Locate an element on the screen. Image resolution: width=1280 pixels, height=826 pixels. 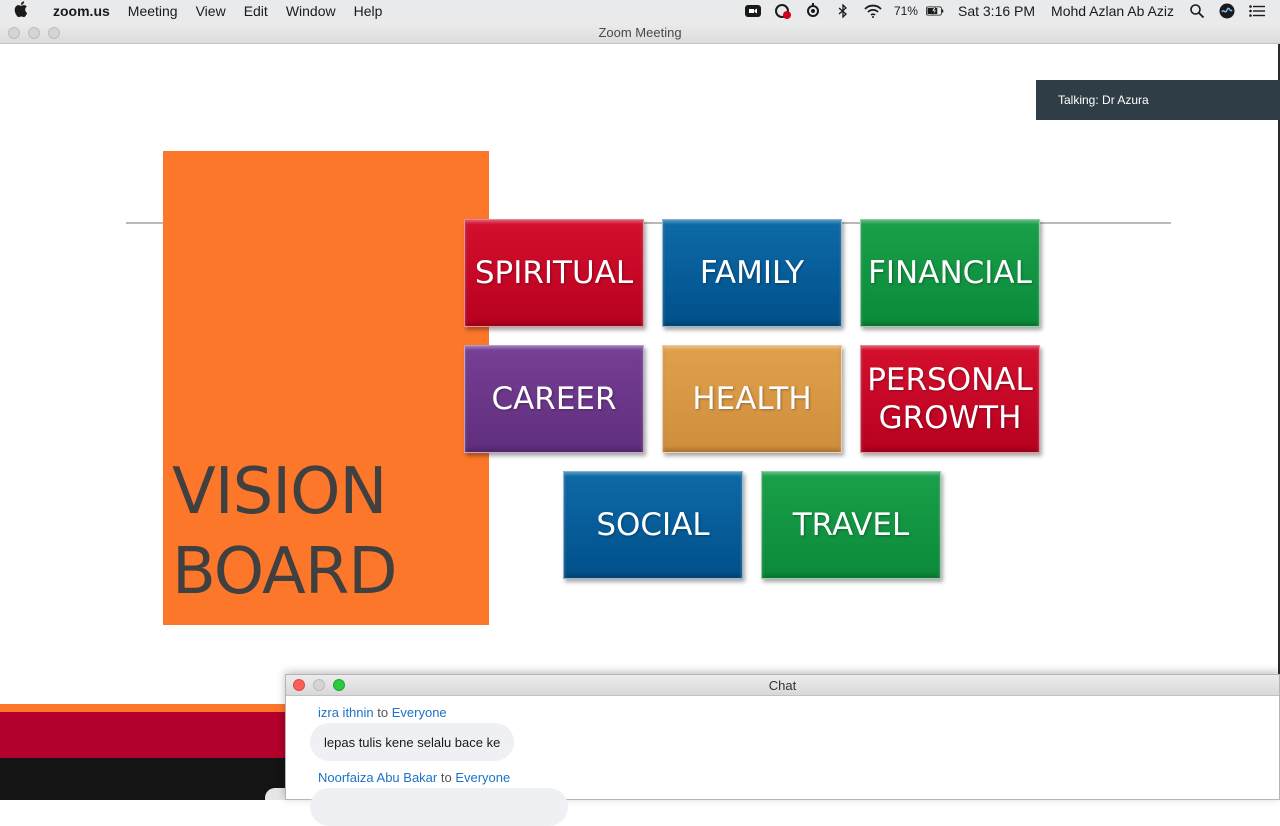
menu-window: Window is located at coordinates (311, 11).